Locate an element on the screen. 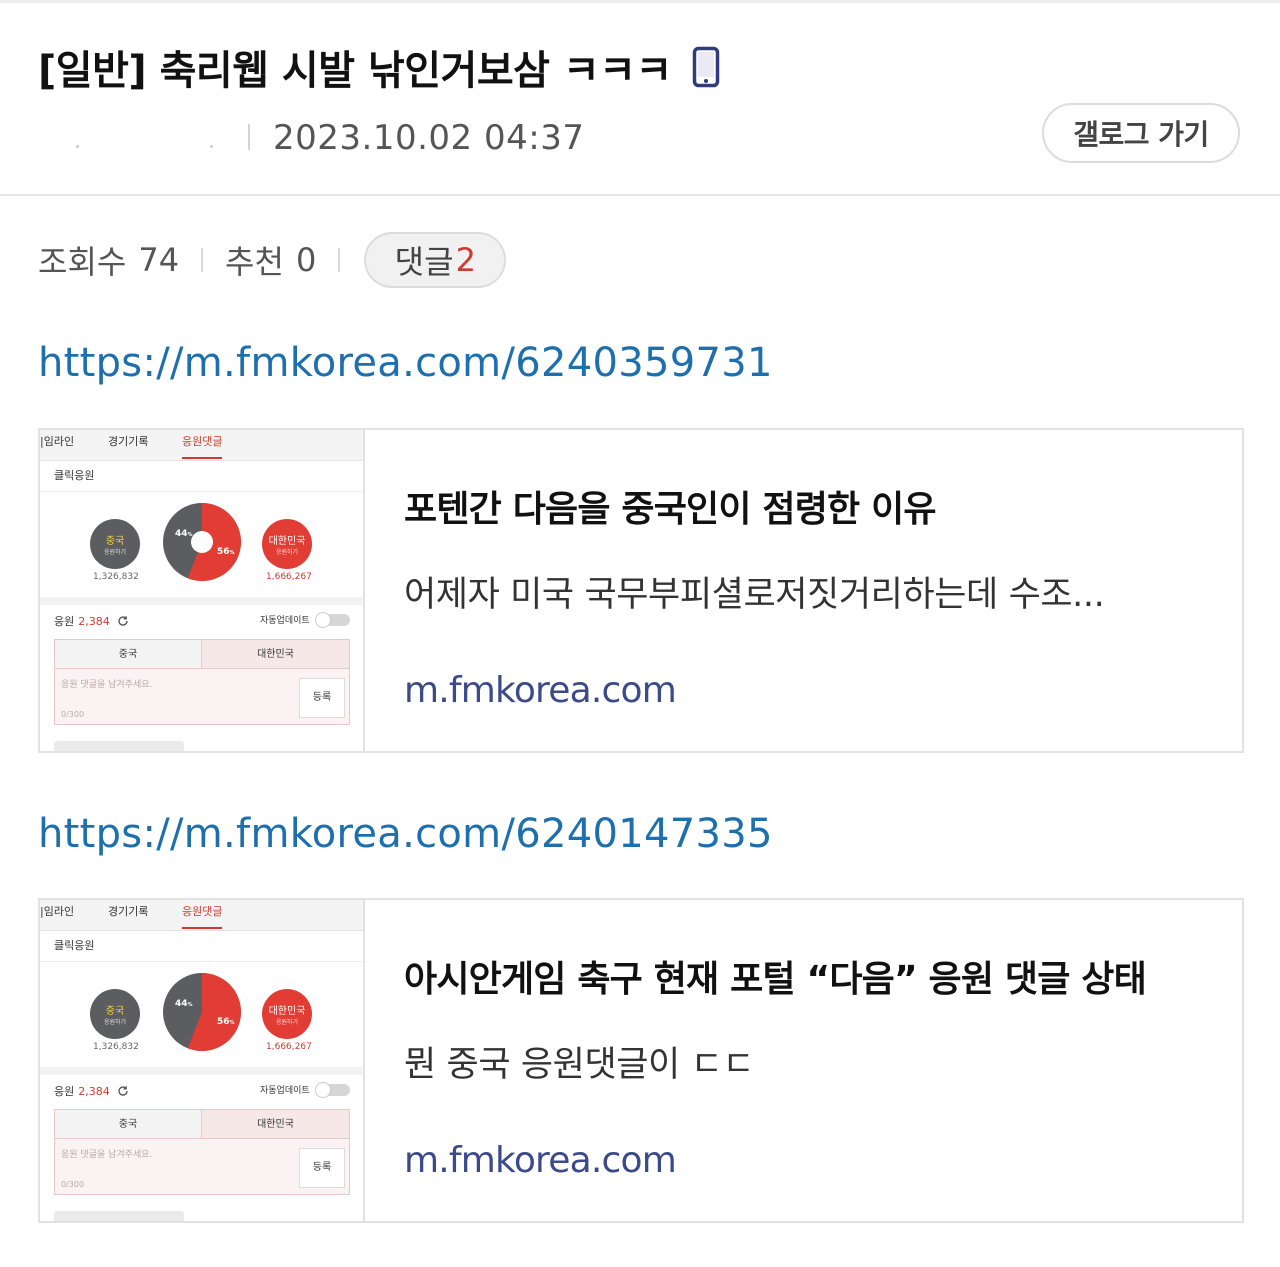 The height and width of the screenshot is (1267, 1280). comment-button: 댓글 2 is located at coordinates (435, 260).